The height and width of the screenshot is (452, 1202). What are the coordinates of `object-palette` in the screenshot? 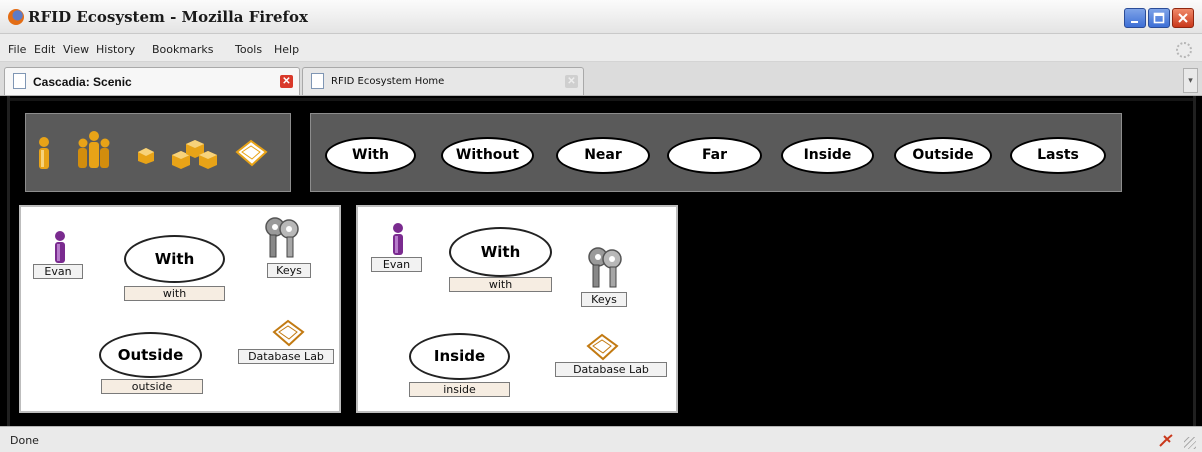 It's located at (158, 152).